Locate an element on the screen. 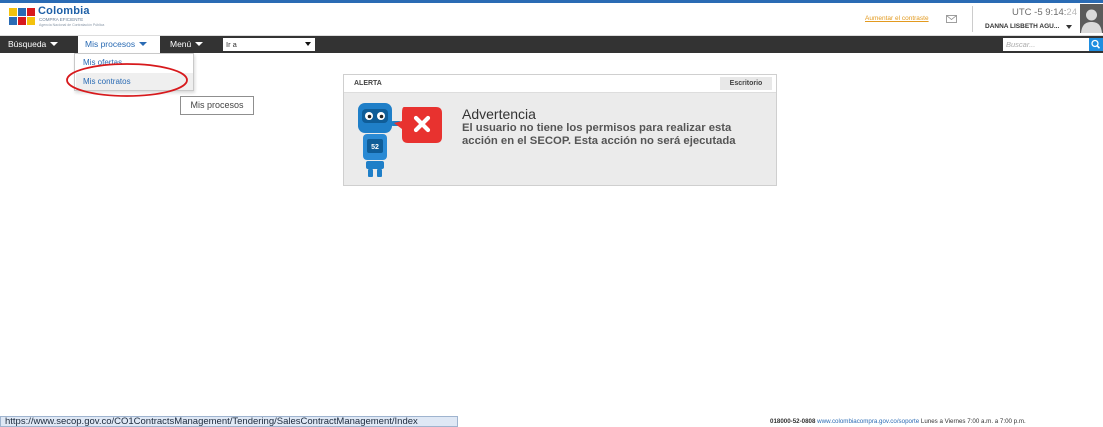  utc-seconds: 24 is located at coordinates (1071, 12).